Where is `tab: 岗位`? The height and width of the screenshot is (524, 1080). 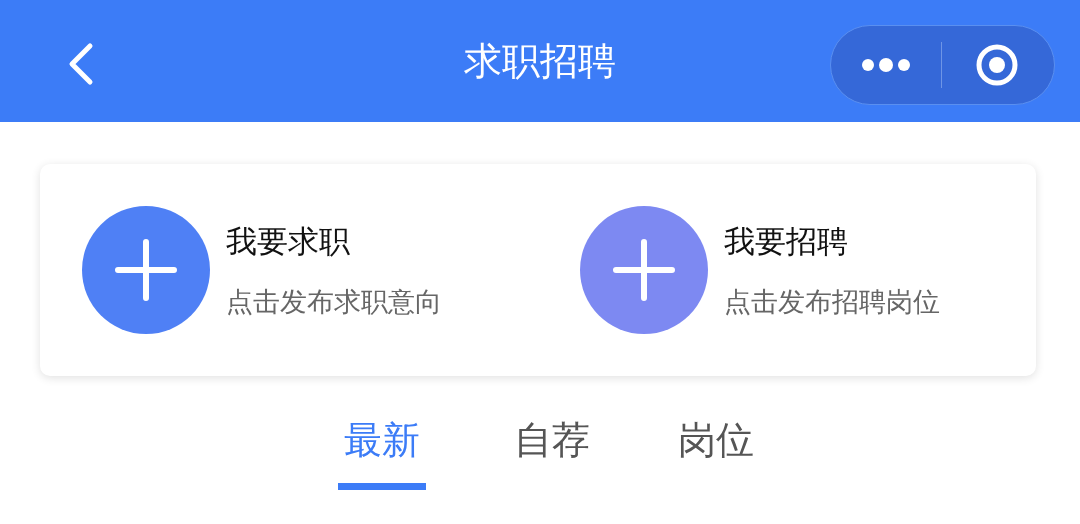 tab: 岗位 is located at coordinates (716, 444).